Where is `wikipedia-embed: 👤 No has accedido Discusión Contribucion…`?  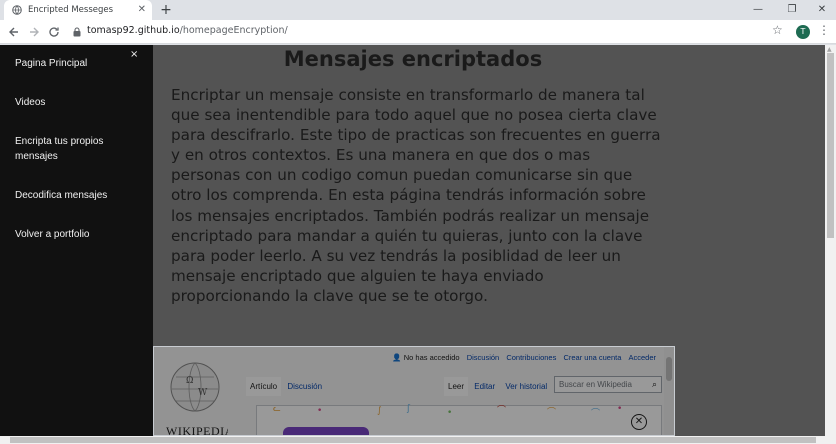 wikipedia-embed: 👤 No has accedido Discusión Contribucion… is located at coordinates (414, 391).